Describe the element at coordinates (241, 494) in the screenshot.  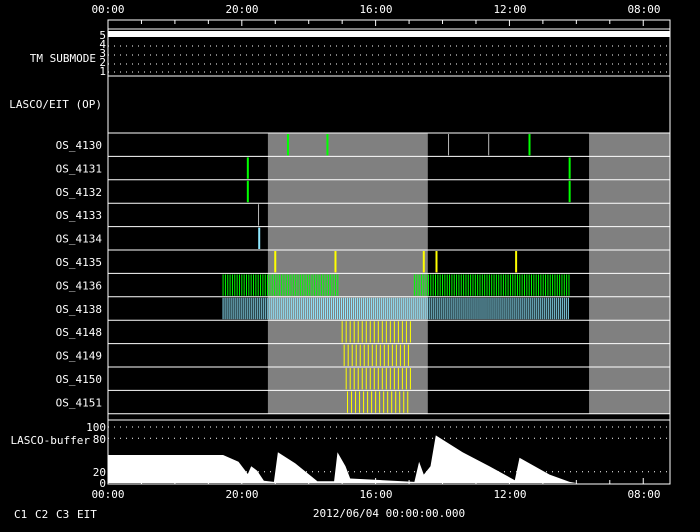
I see `x-tick-label-bottom: 20:00` at that location.